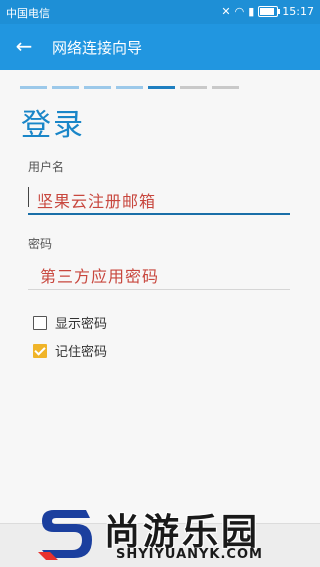 The image size is (320, 567). Describe the element at coordinates (160, 47) in the screenshot. I see `app-bar: ← 网络连接向导` at that location.